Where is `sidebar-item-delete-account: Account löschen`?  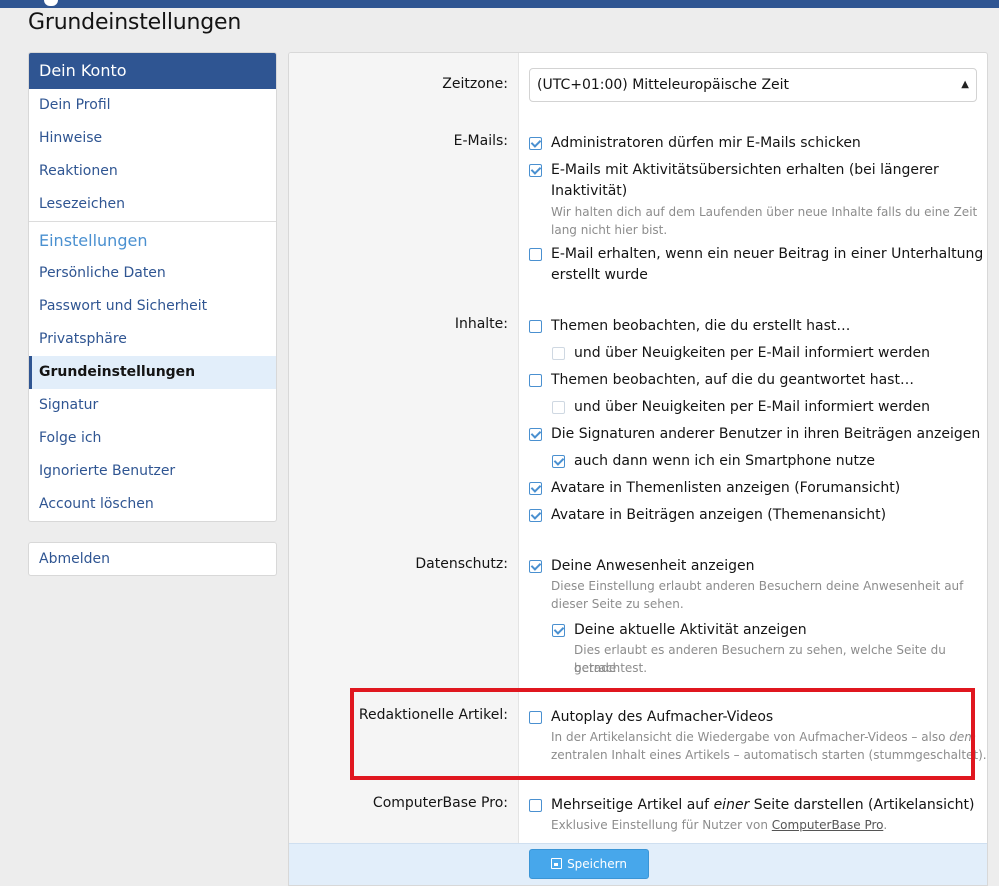
sidebar-item-delete-account: Account löschen is located at coordinates (152, 504).